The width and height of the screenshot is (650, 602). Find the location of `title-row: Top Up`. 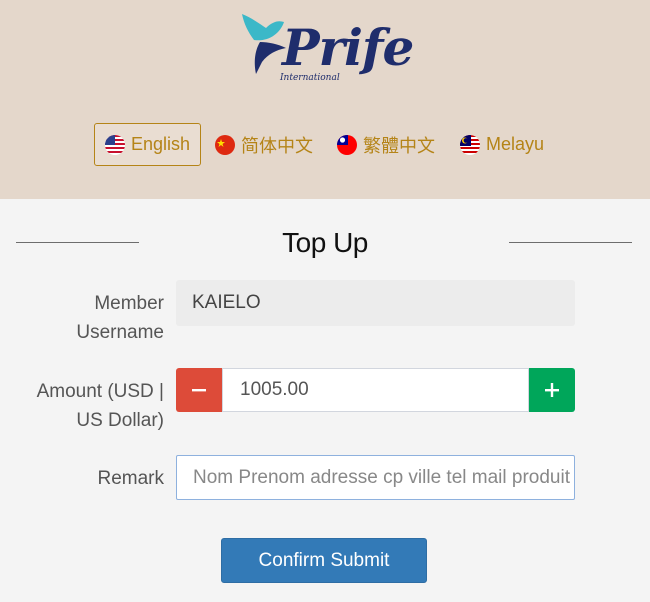

title-row: Top Up is located at coordinates (325, 243).